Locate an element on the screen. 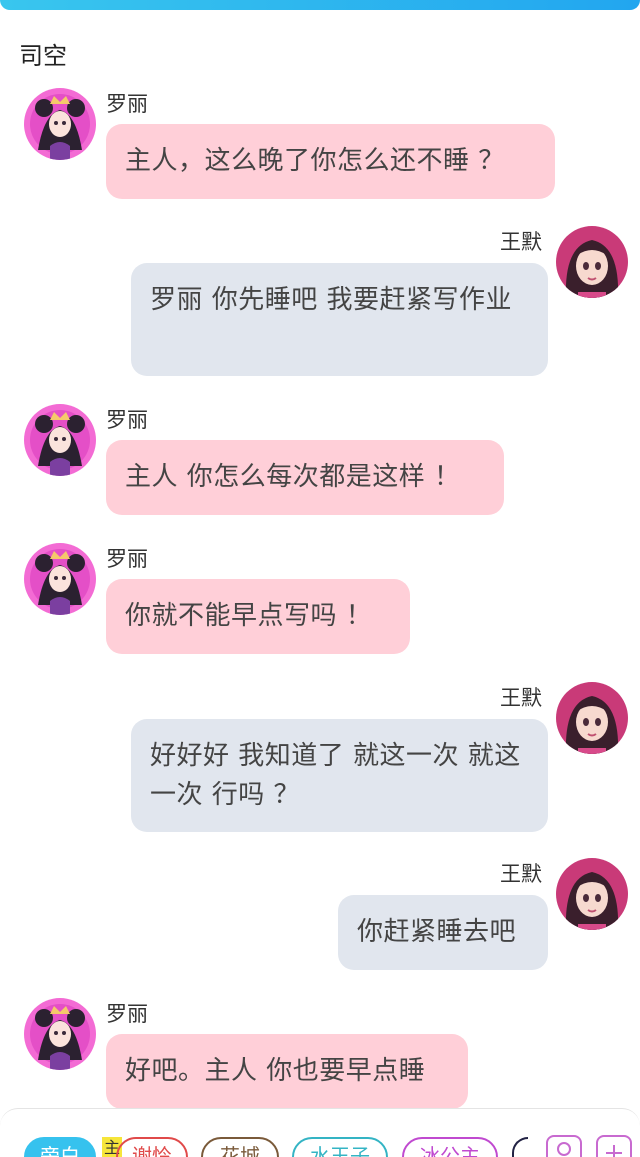 This screenshot has width=640, height=1157. message-bubble: 主人，这么晚了你怎么还不睡 ？ is located at coordinates (330, 161).